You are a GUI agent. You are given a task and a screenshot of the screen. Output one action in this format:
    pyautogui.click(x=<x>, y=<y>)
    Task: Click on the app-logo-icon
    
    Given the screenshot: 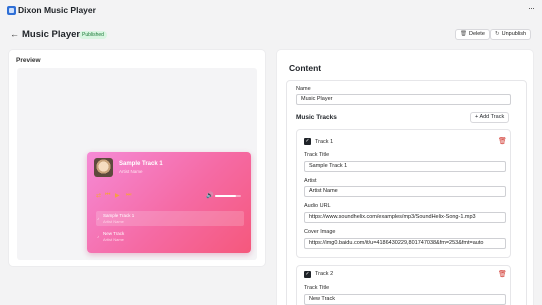 What is the action you would take?
    pyautogui.click(x=11, y=10)
    